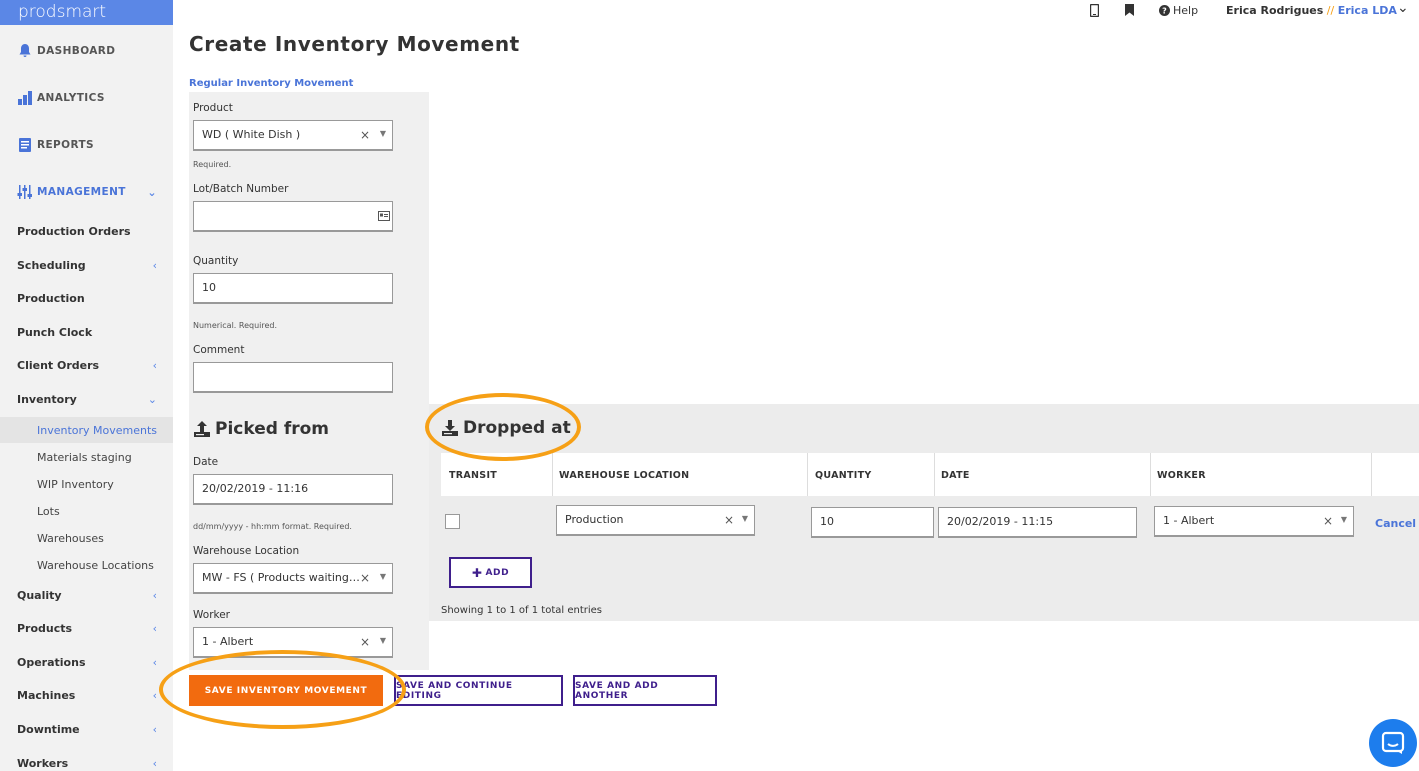  What do you see at coordinates (39, 595) in the screenshot?
I see `sidebar-item-label: Quality` at bounding box center [39, 595].